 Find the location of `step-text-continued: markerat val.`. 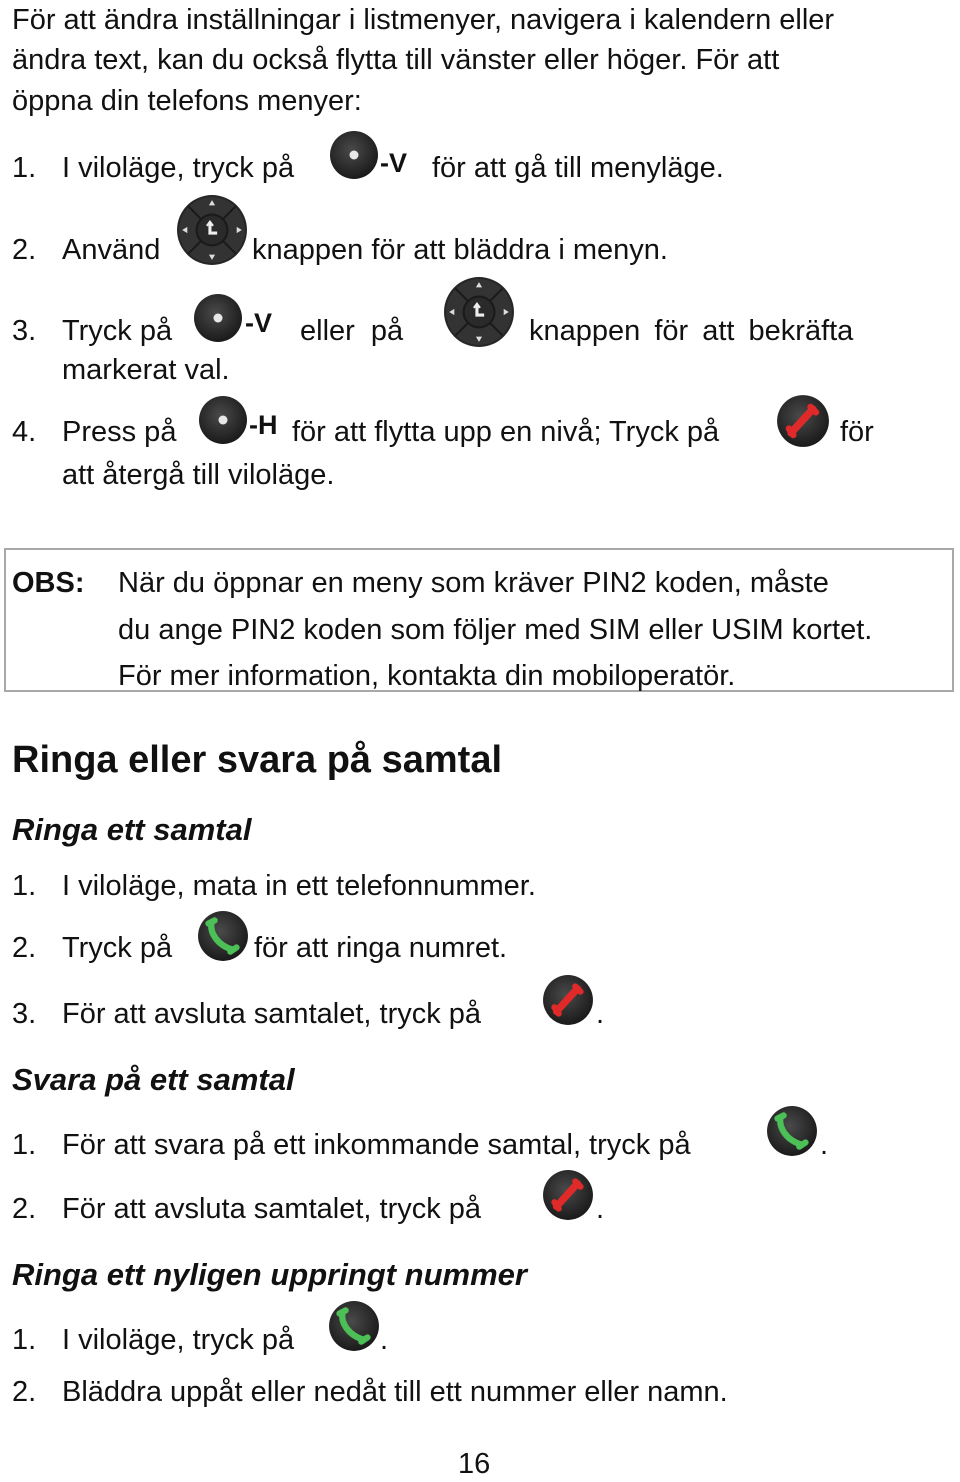

step-text-continued: markerat val. is located at coordinates (146, 370).